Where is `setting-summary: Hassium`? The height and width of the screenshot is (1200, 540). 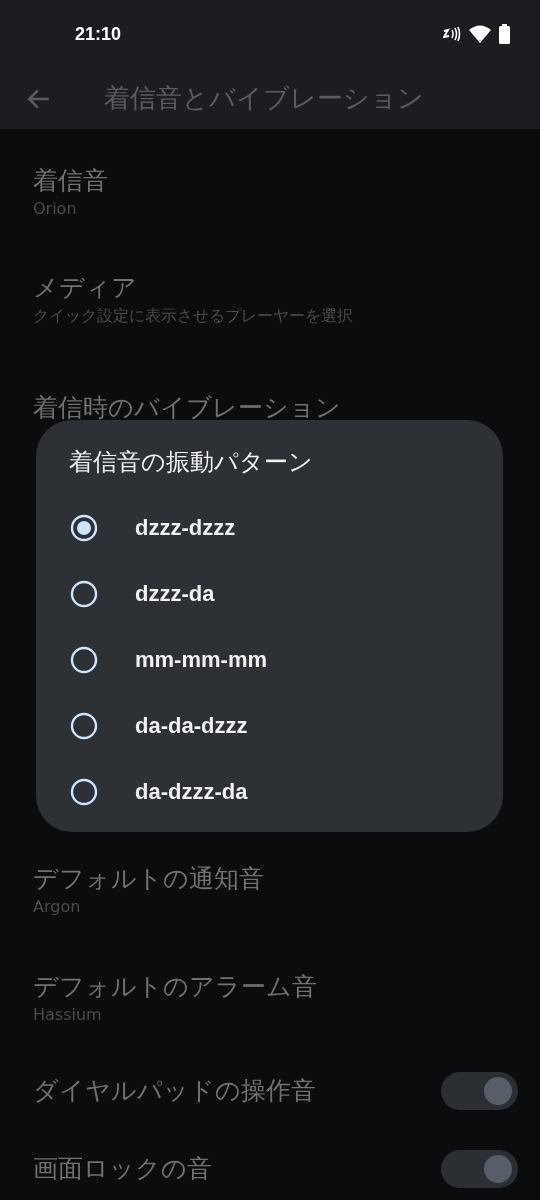 setting-summary: Hassium is located at coordinates (68, 1014).